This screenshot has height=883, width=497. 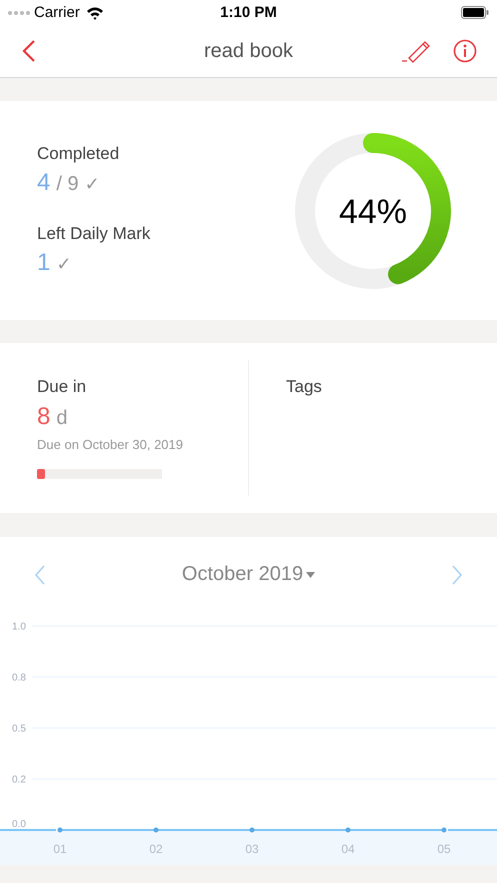 I want to click on screen-title: read book, so click(x=248, y=51).